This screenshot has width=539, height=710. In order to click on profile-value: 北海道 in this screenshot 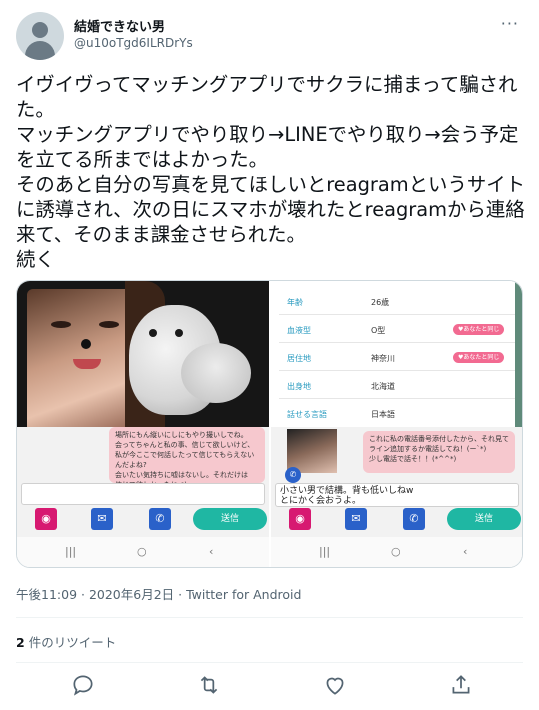, I will do `click(383, 386)`.